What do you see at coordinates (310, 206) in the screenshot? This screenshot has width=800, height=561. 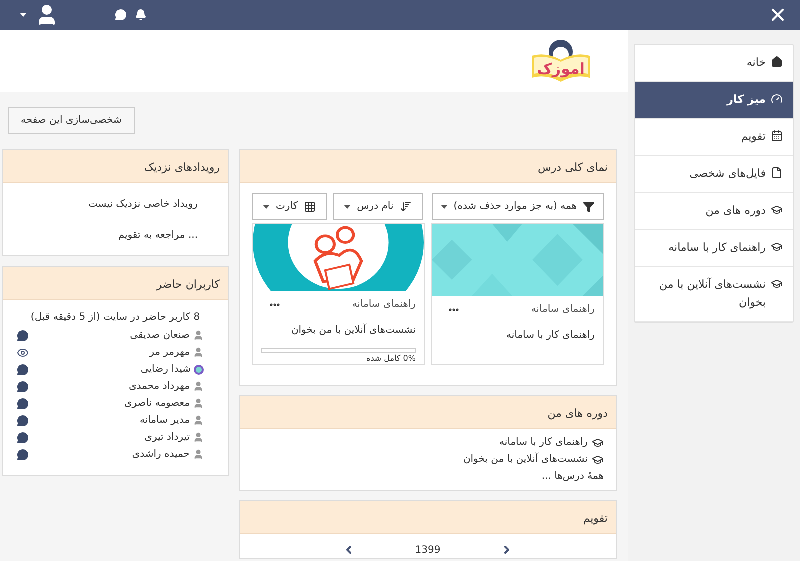 I see `grid-icon` at bounding box center [310, 206].